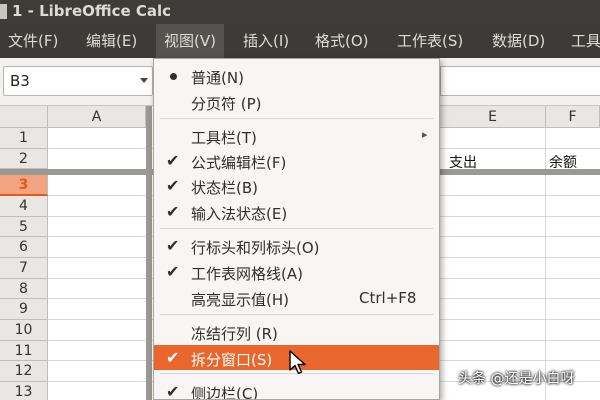 This screenshot has width=600, height=400. I want to click on menu-insert: 插入(I), so click(266, 41).